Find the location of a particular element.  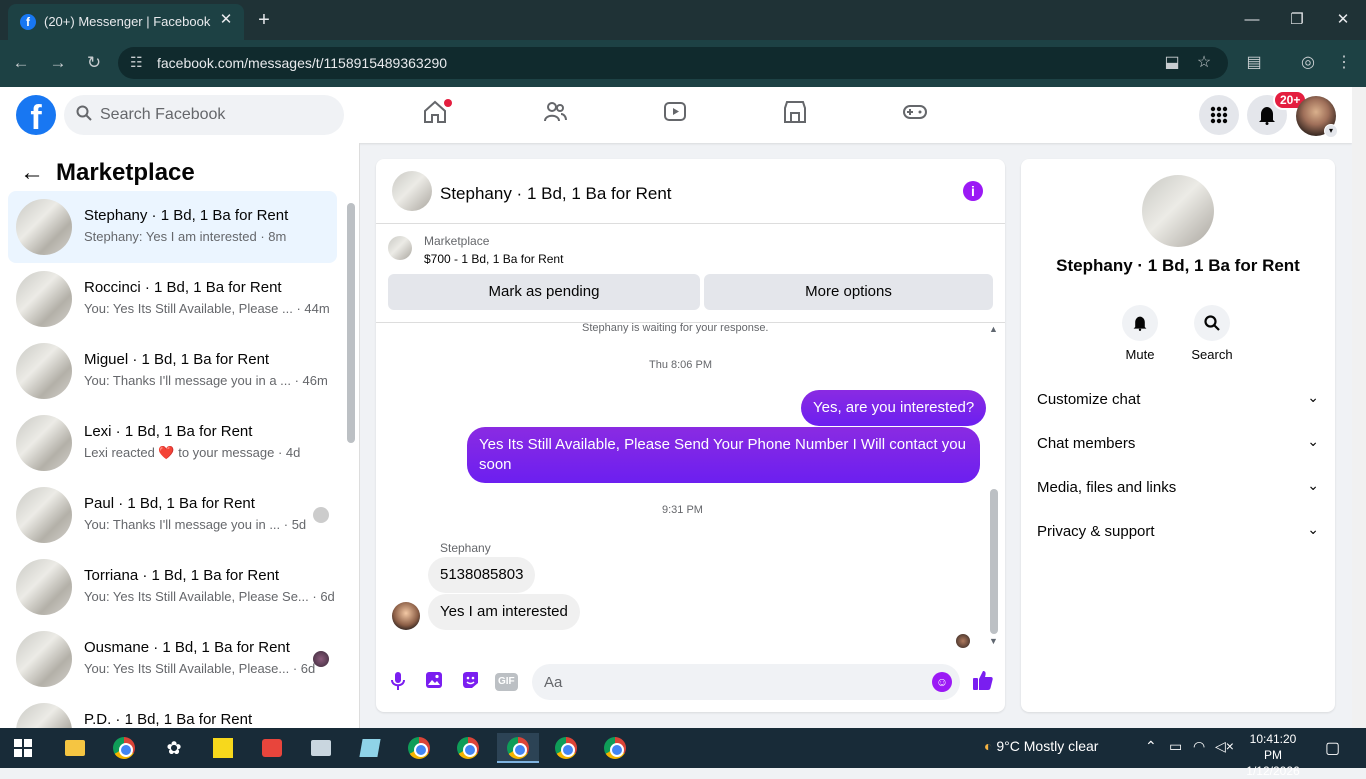

seen-avatar is located at coordinates (321, 659).